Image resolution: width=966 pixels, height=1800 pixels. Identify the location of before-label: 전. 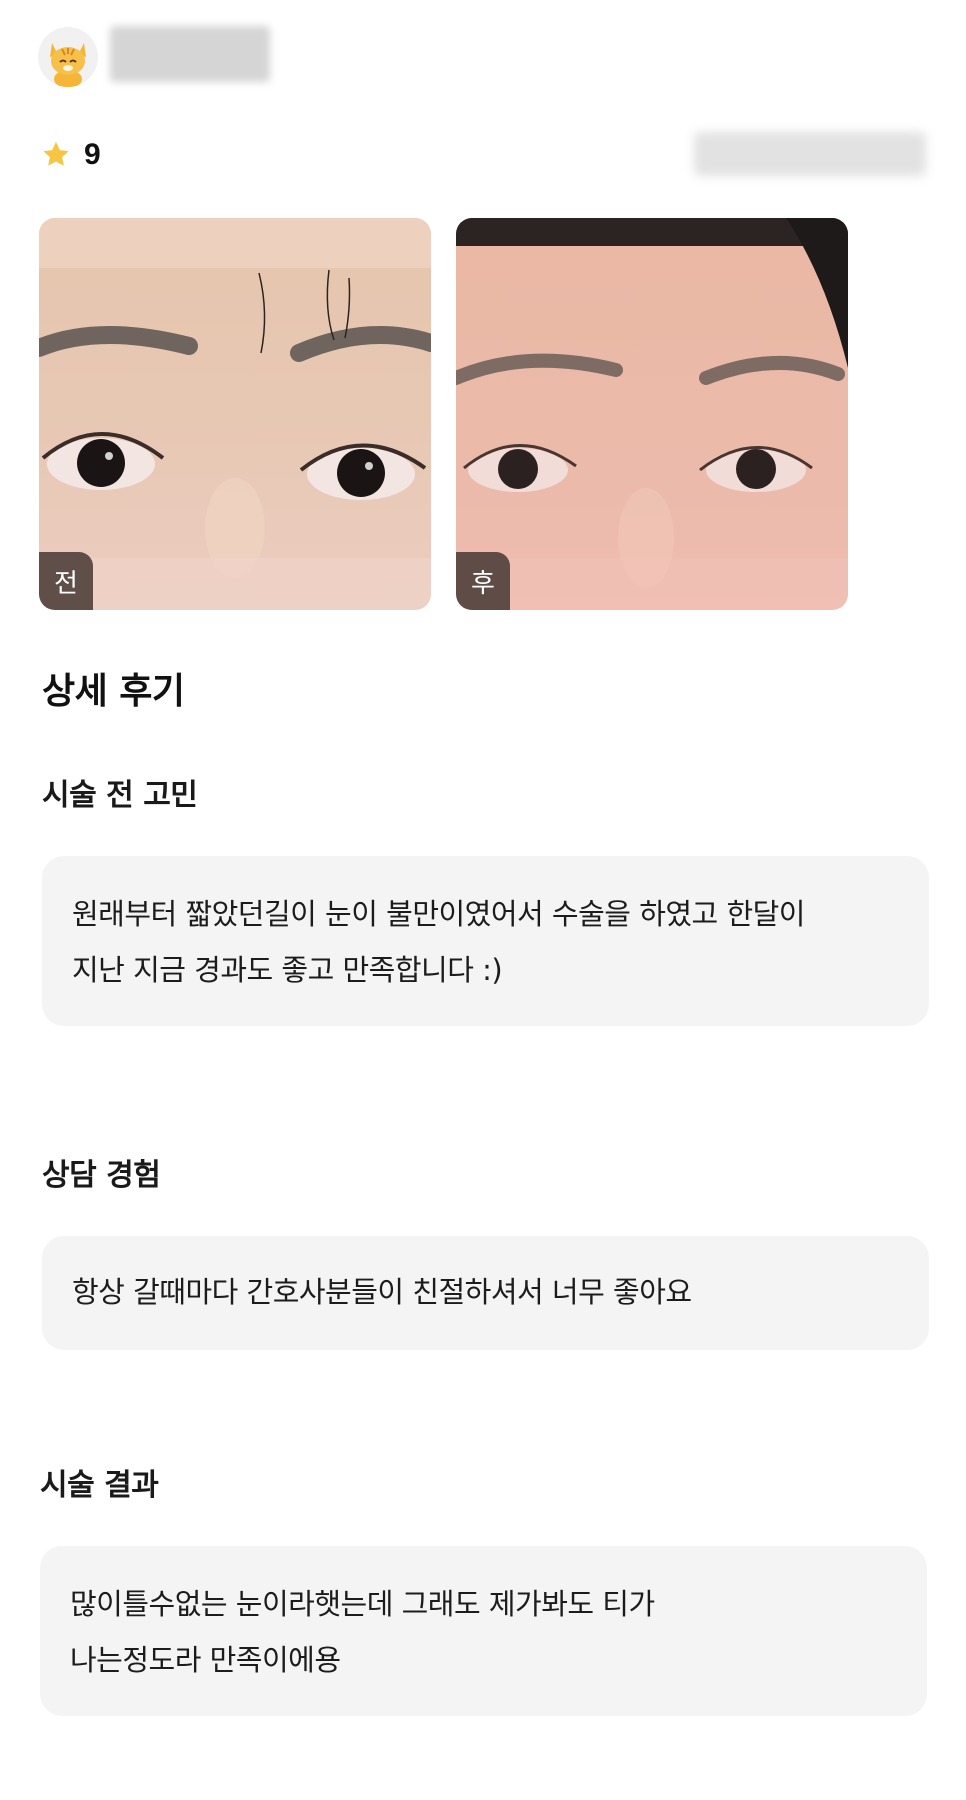
(66, 581).